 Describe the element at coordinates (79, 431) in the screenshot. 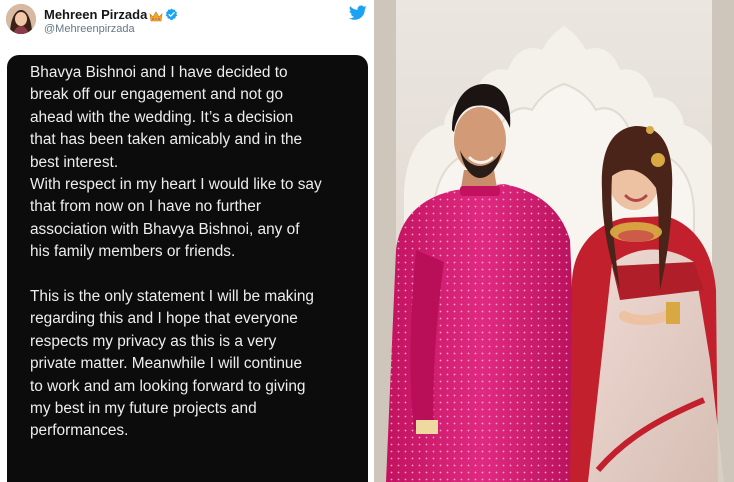

I see `statement-line: performances.` at that location.